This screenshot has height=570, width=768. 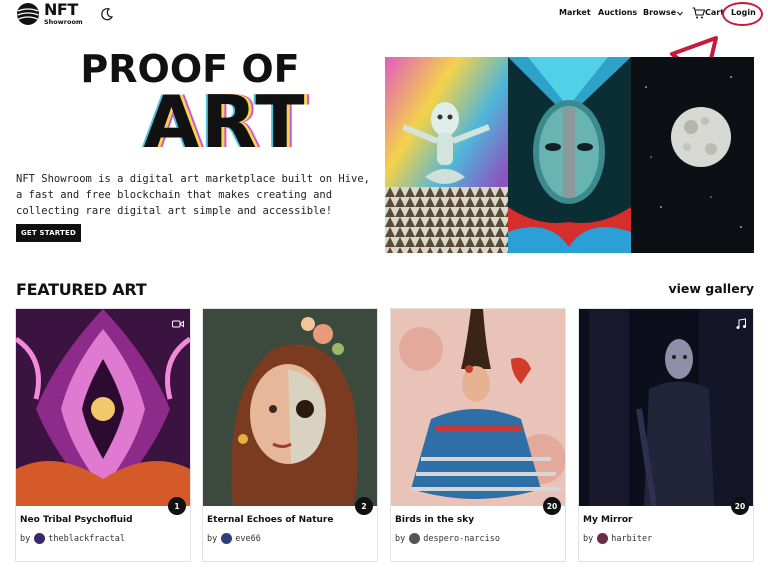 What do you see at coordinates (741, 323) in the screenshot?
I see `music-icon` at bounding box center [741, 323].